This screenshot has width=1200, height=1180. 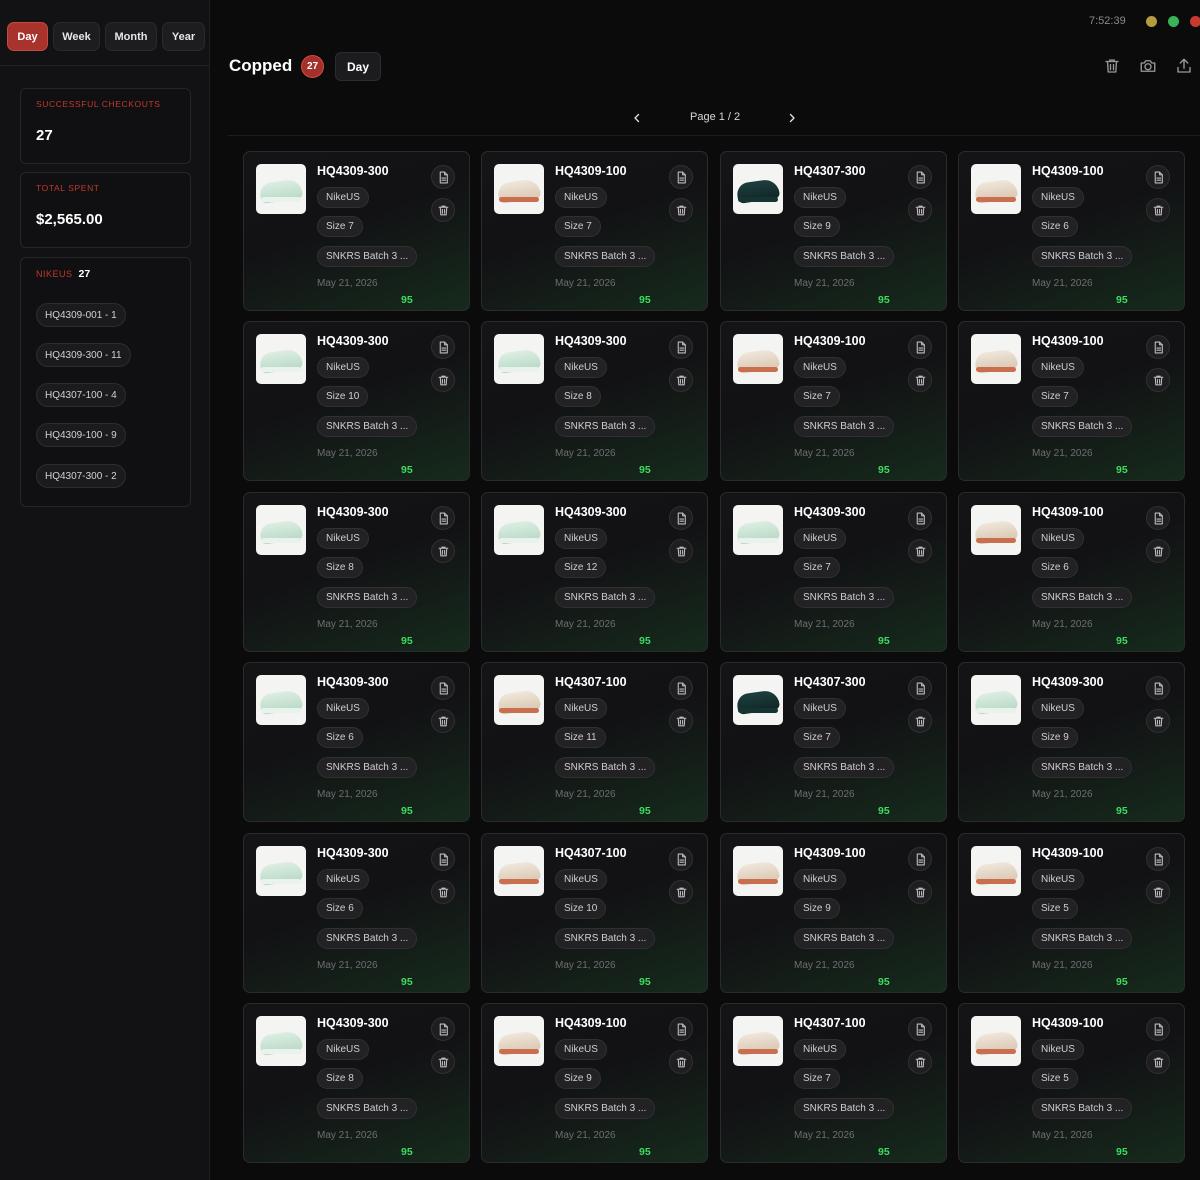 What do you see at coordinates (83, 355) in the screenshot?
I see `sku-chip: HQ4309-300 - 11` at bounding box center [83, 355].